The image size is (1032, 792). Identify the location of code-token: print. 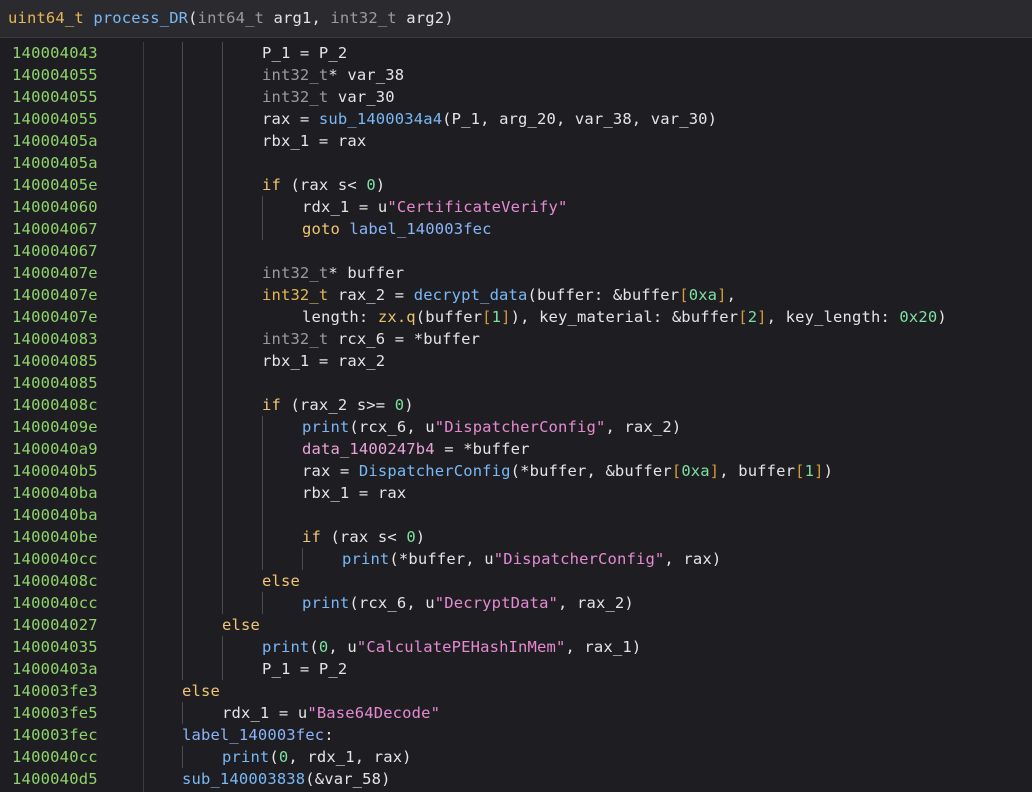
(326, 603).